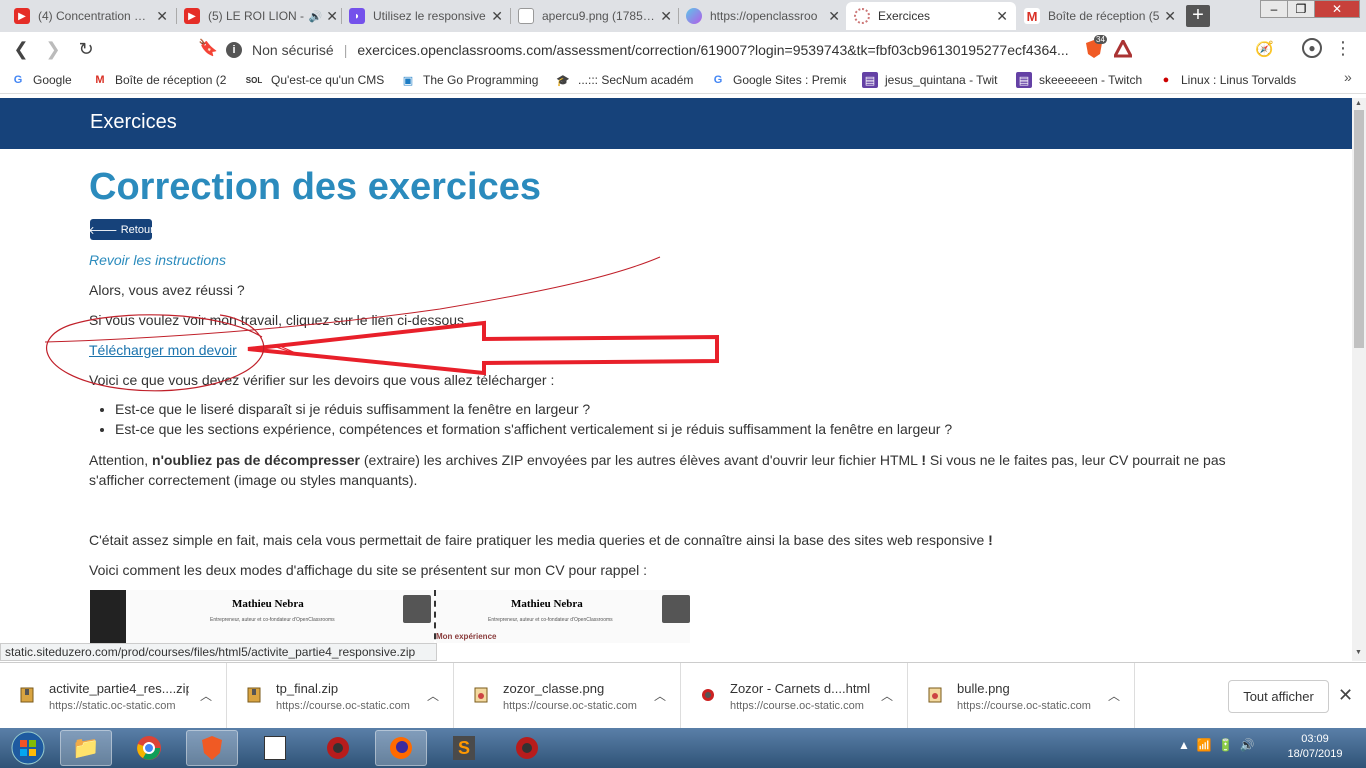  What do you see at coordinates (1239, 80) in the screenshot?
I see `bookmark-label: Linux : Linus Torvalds` at bounding box center [1239, 80].